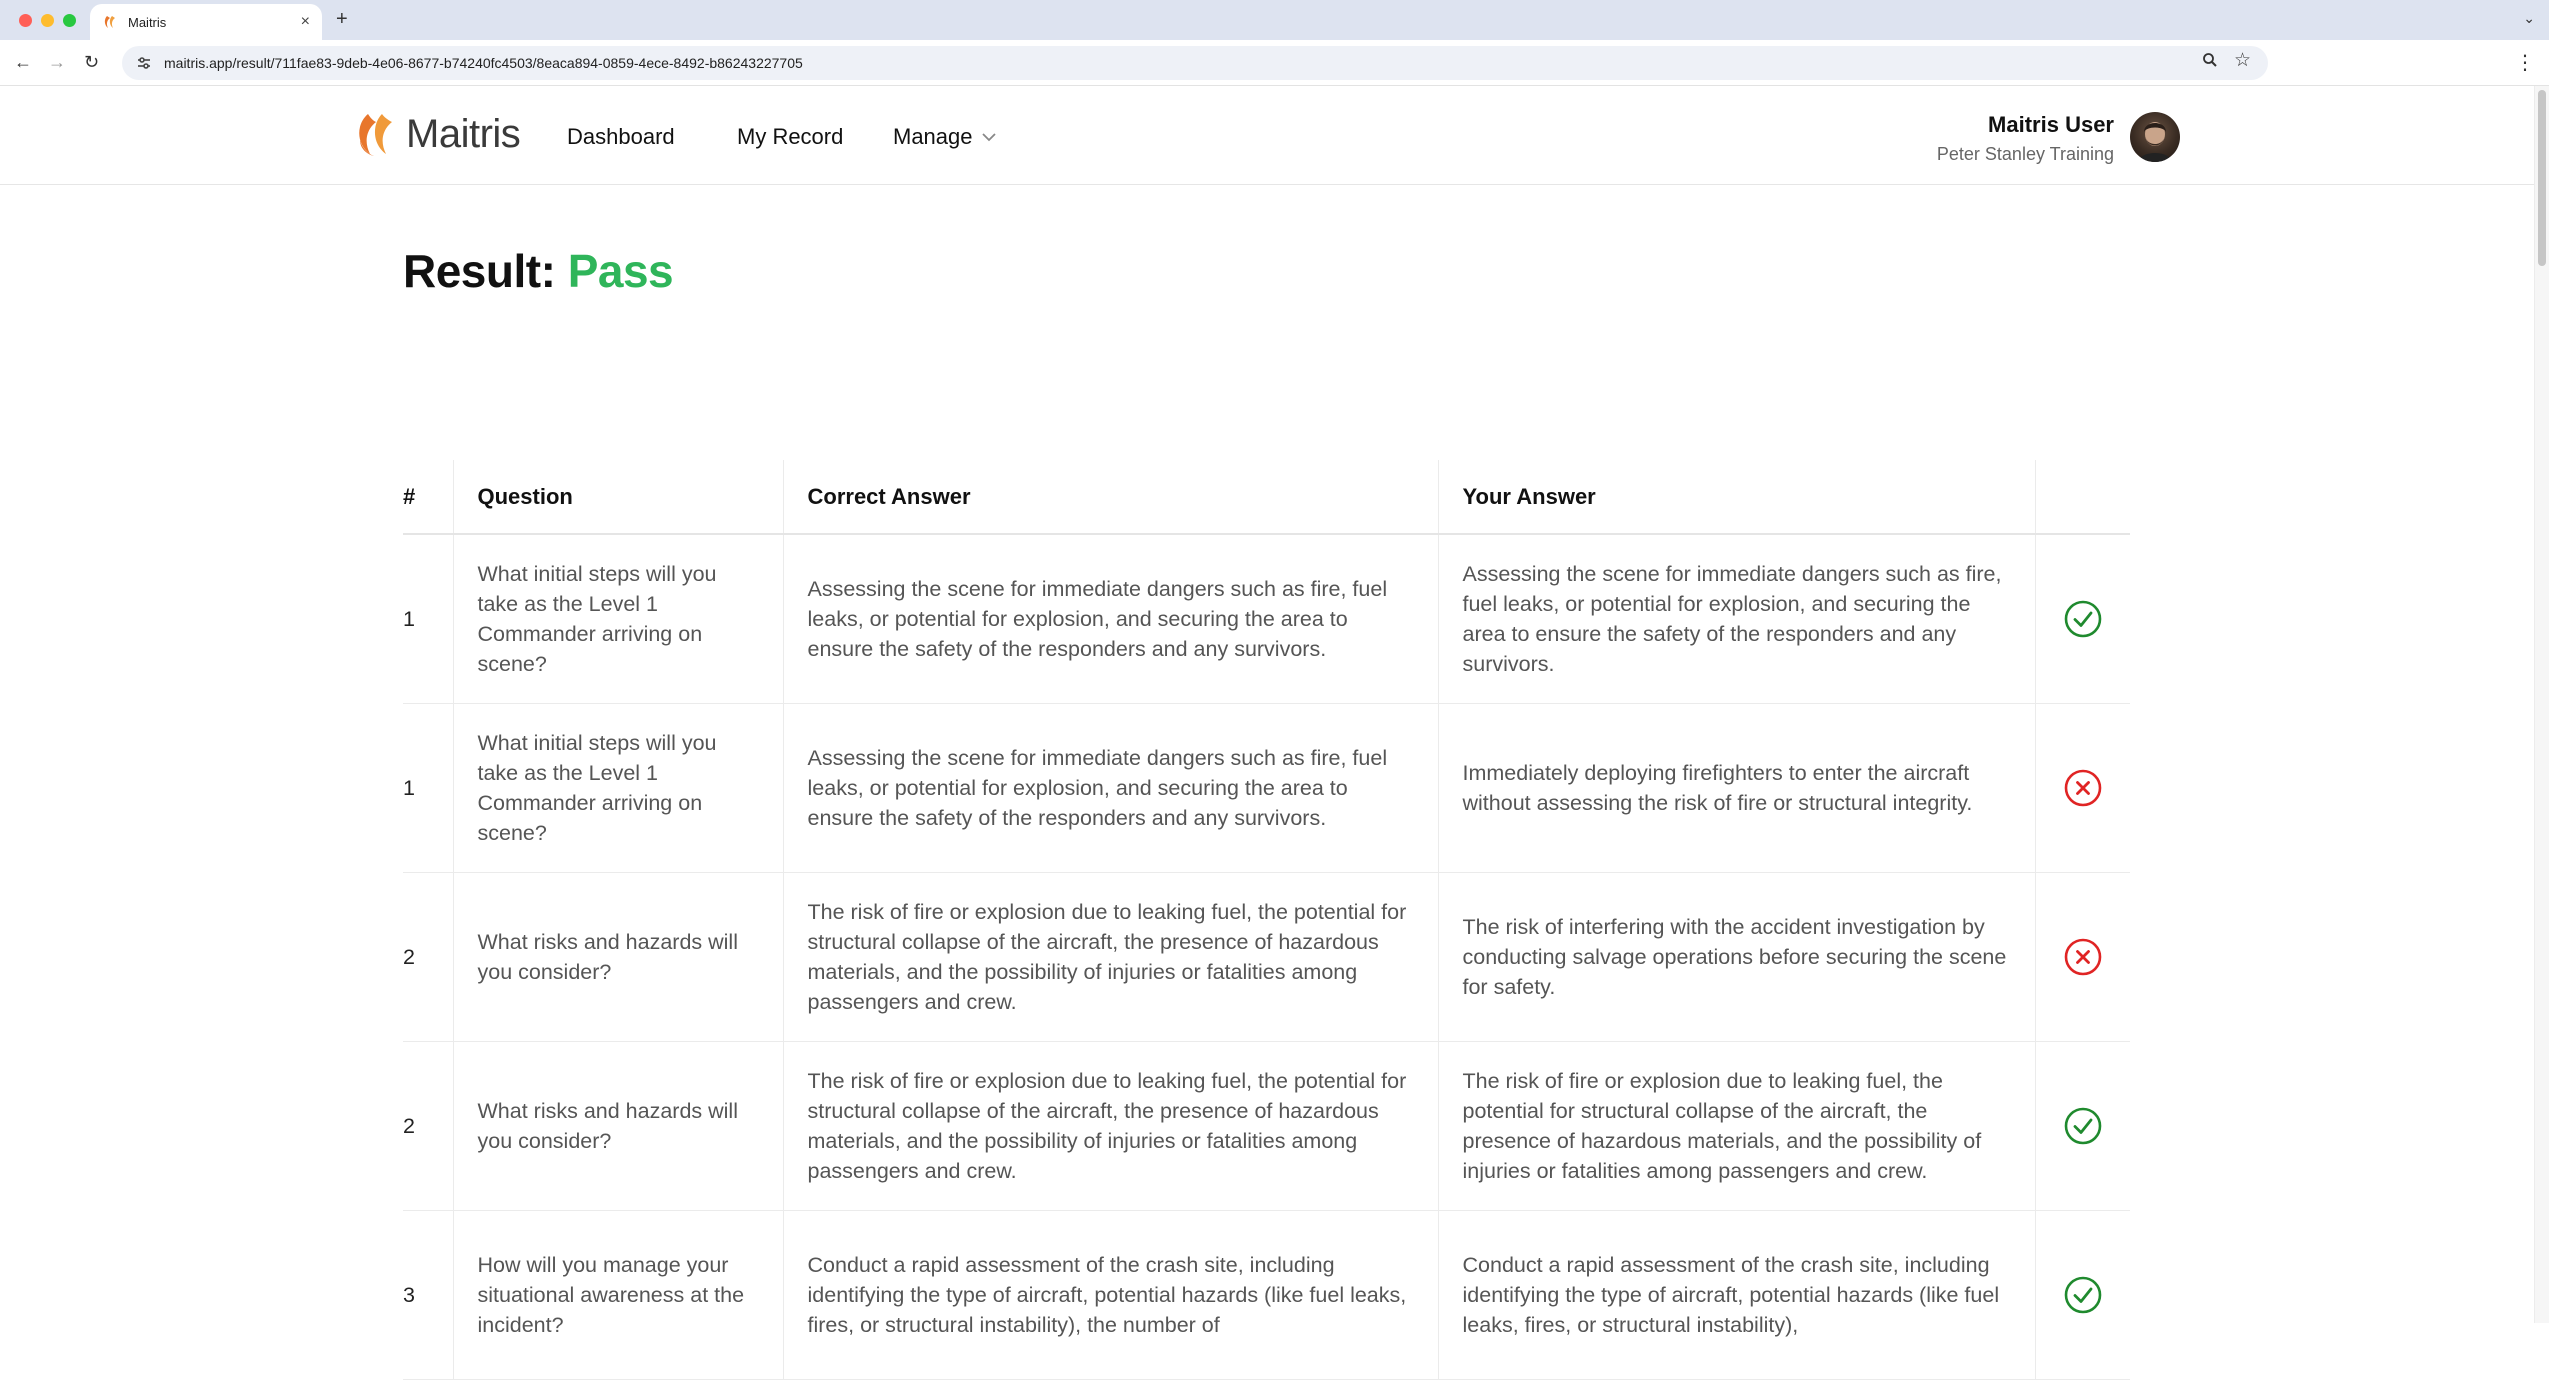 The height and width of the screenshot is (1380, 2549). I want to click on logo-text: Maitris, so click(463, 133).